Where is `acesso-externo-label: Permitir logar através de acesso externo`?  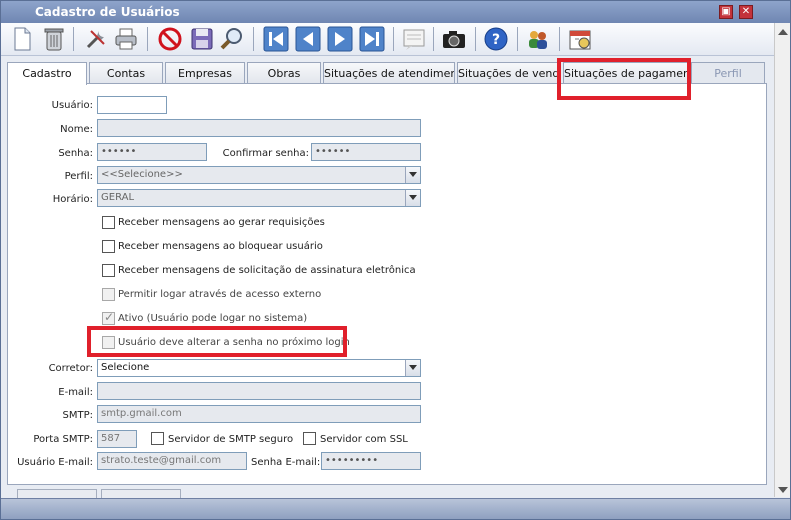 acesso-externo-label: Permitir logar através de acesso externo is located at coordinates (220, 294).